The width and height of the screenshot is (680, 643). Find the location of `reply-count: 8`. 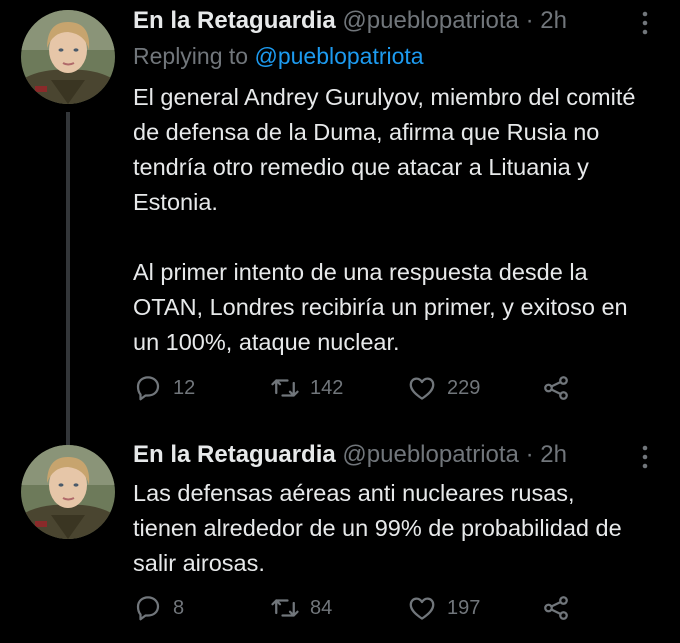

reply-count: 8 is located at coordinates (179, 607).